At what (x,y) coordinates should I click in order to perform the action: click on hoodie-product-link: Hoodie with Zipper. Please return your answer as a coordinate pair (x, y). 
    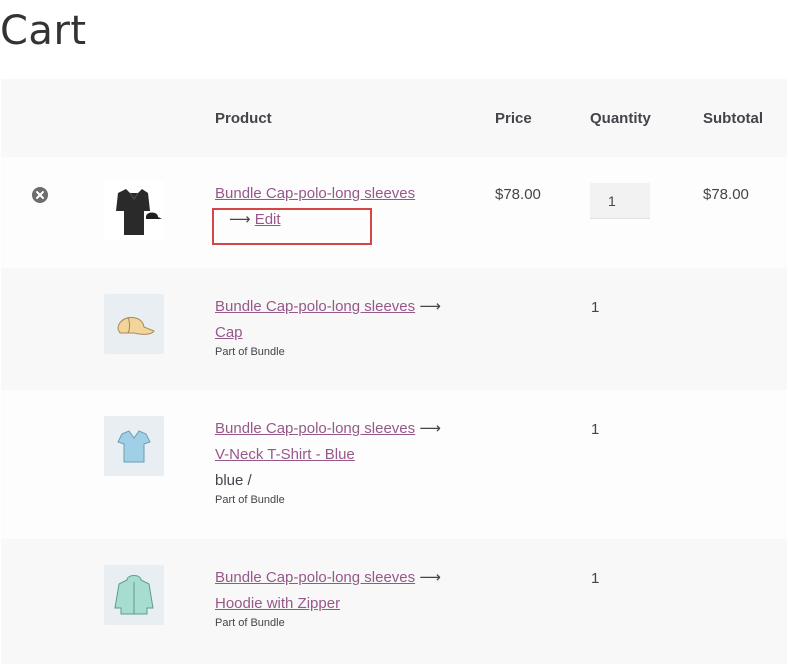
    Looking at the image, I should click on (277, 603).